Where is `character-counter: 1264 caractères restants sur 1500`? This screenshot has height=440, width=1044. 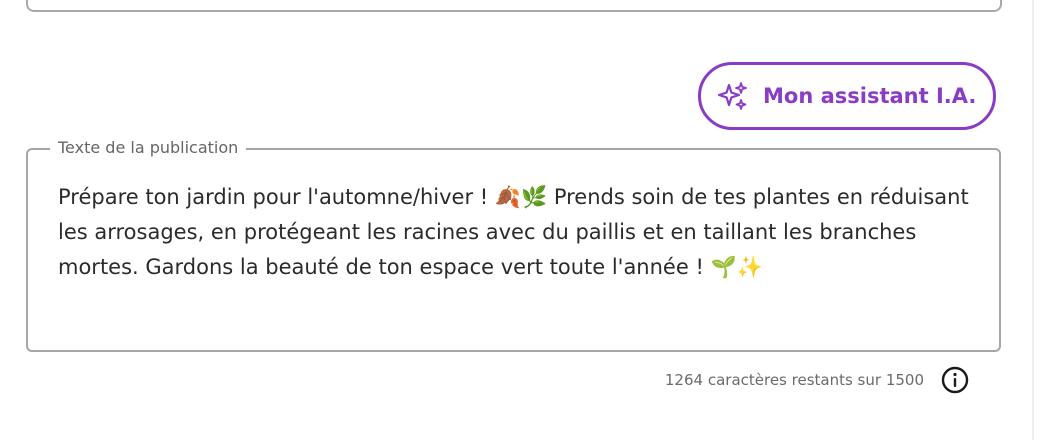
character-counter: 1264 caractères restants sur 1500 is located at coordinates (765, 380).